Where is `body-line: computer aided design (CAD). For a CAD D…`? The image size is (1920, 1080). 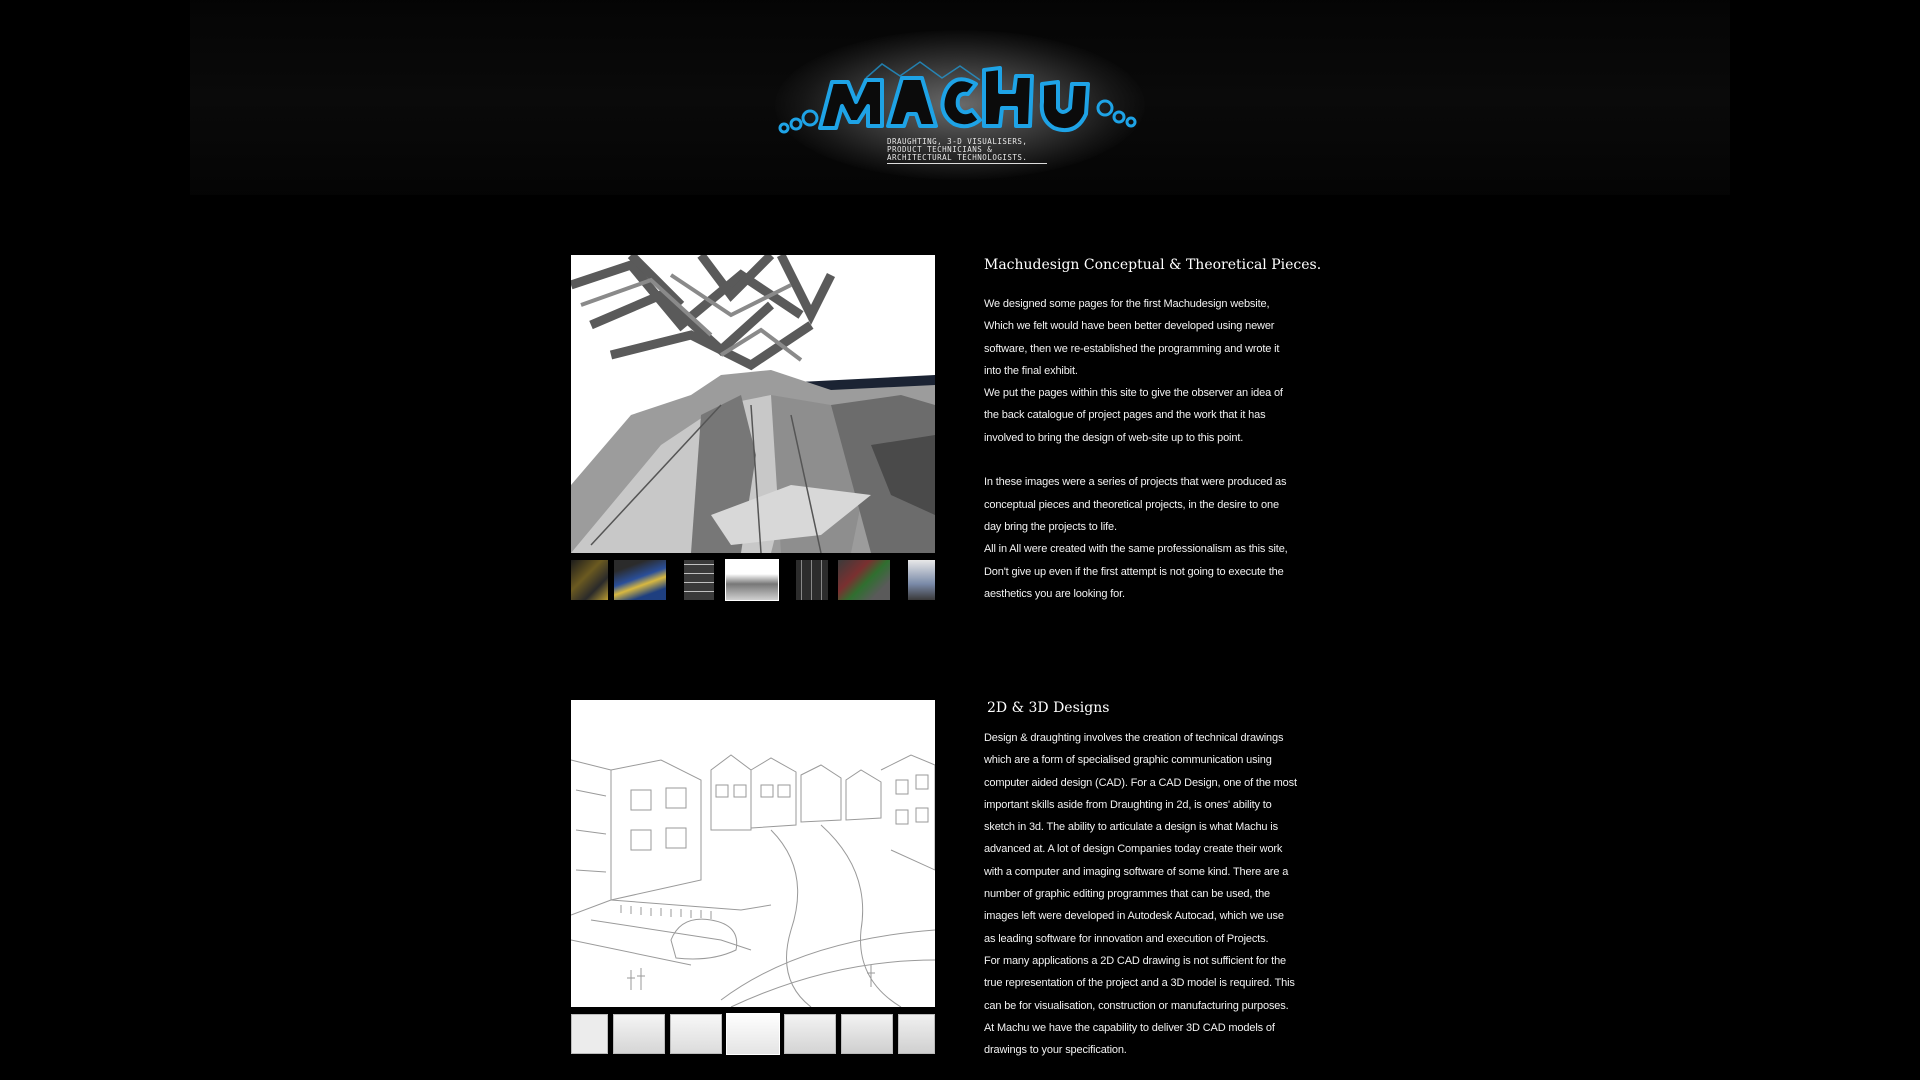
body-line: computer aided design (CAD). For a CAD D… is located at coordinates (1140, 782).